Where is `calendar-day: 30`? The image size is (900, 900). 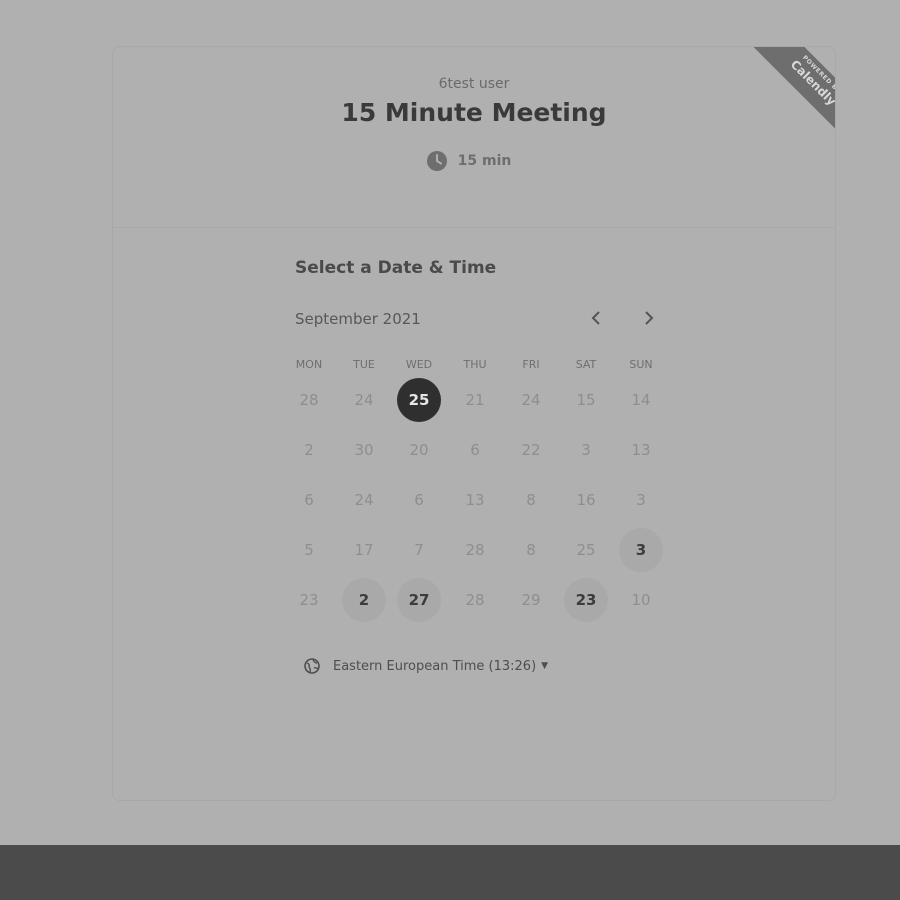
calendar-day: 30 is located at coordinates (364, 450).